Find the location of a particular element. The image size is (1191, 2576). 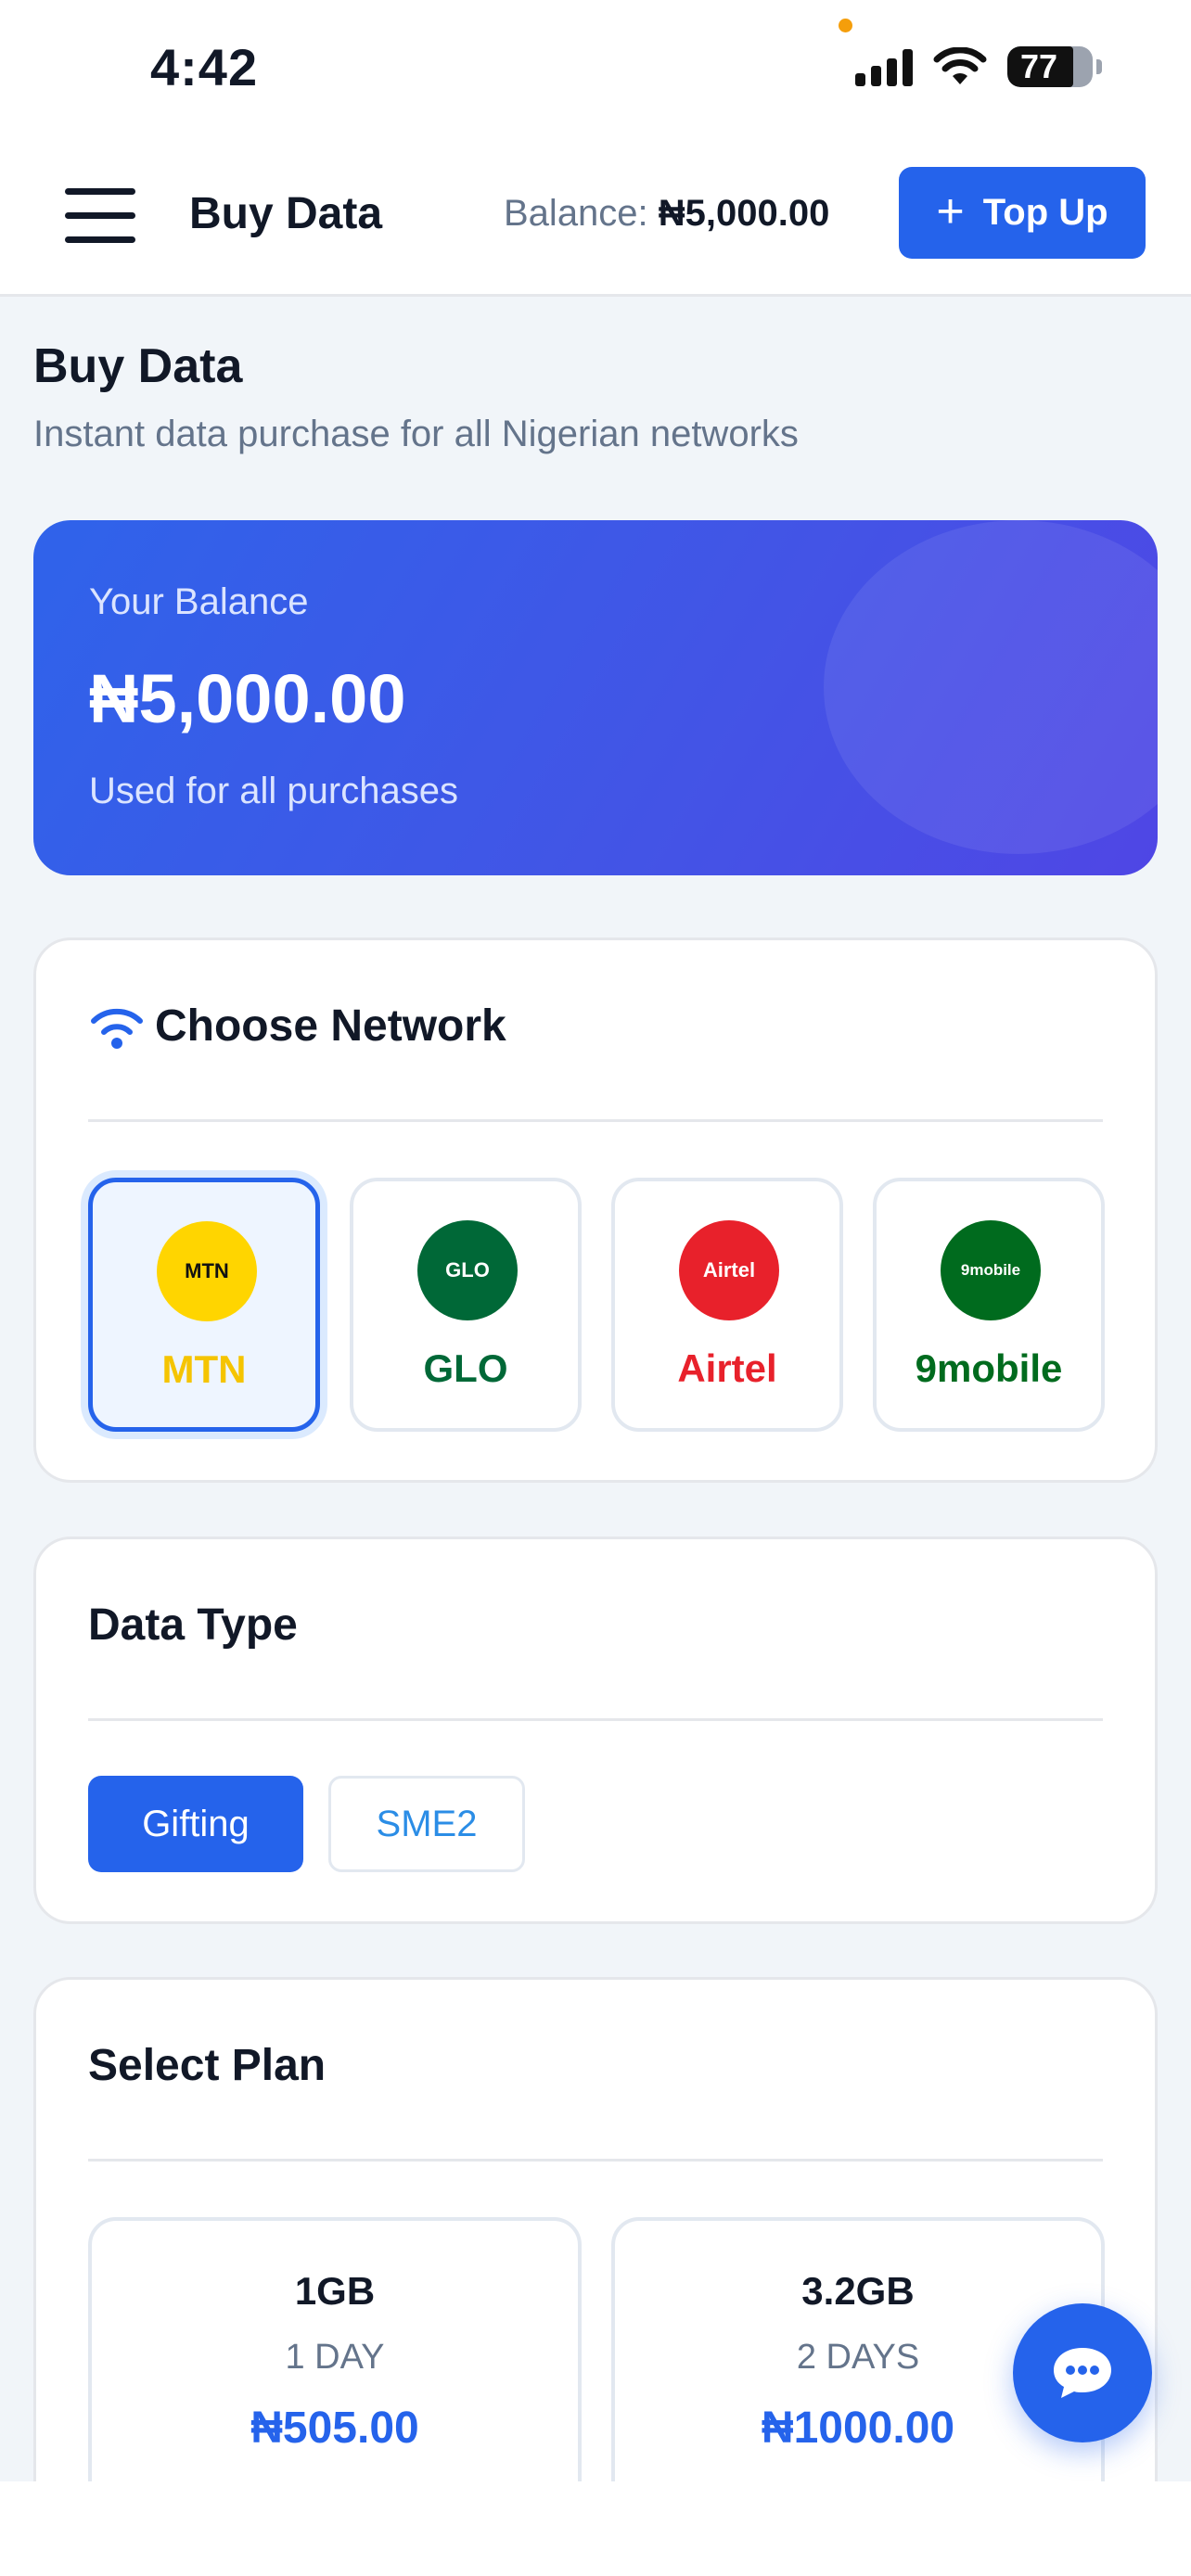

top-up-label: Top Up is located at coordinates (1045, 212).